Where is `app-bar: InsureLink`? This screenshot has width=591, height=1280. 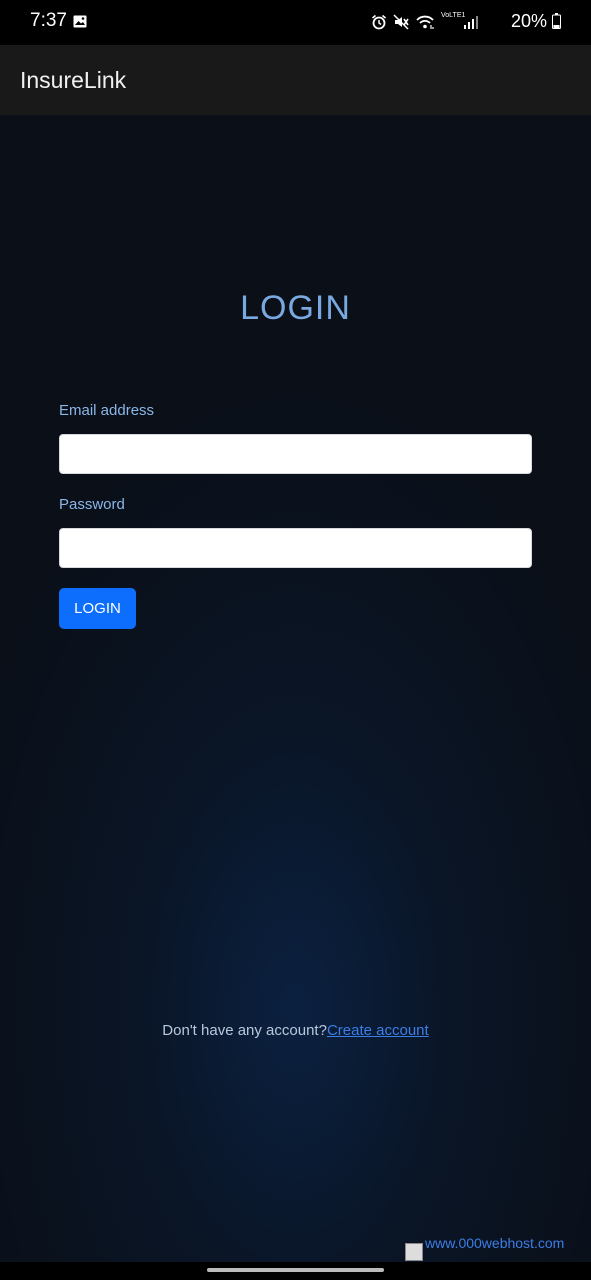 app-bar: InsureLink is located at coordinates (295, 80).